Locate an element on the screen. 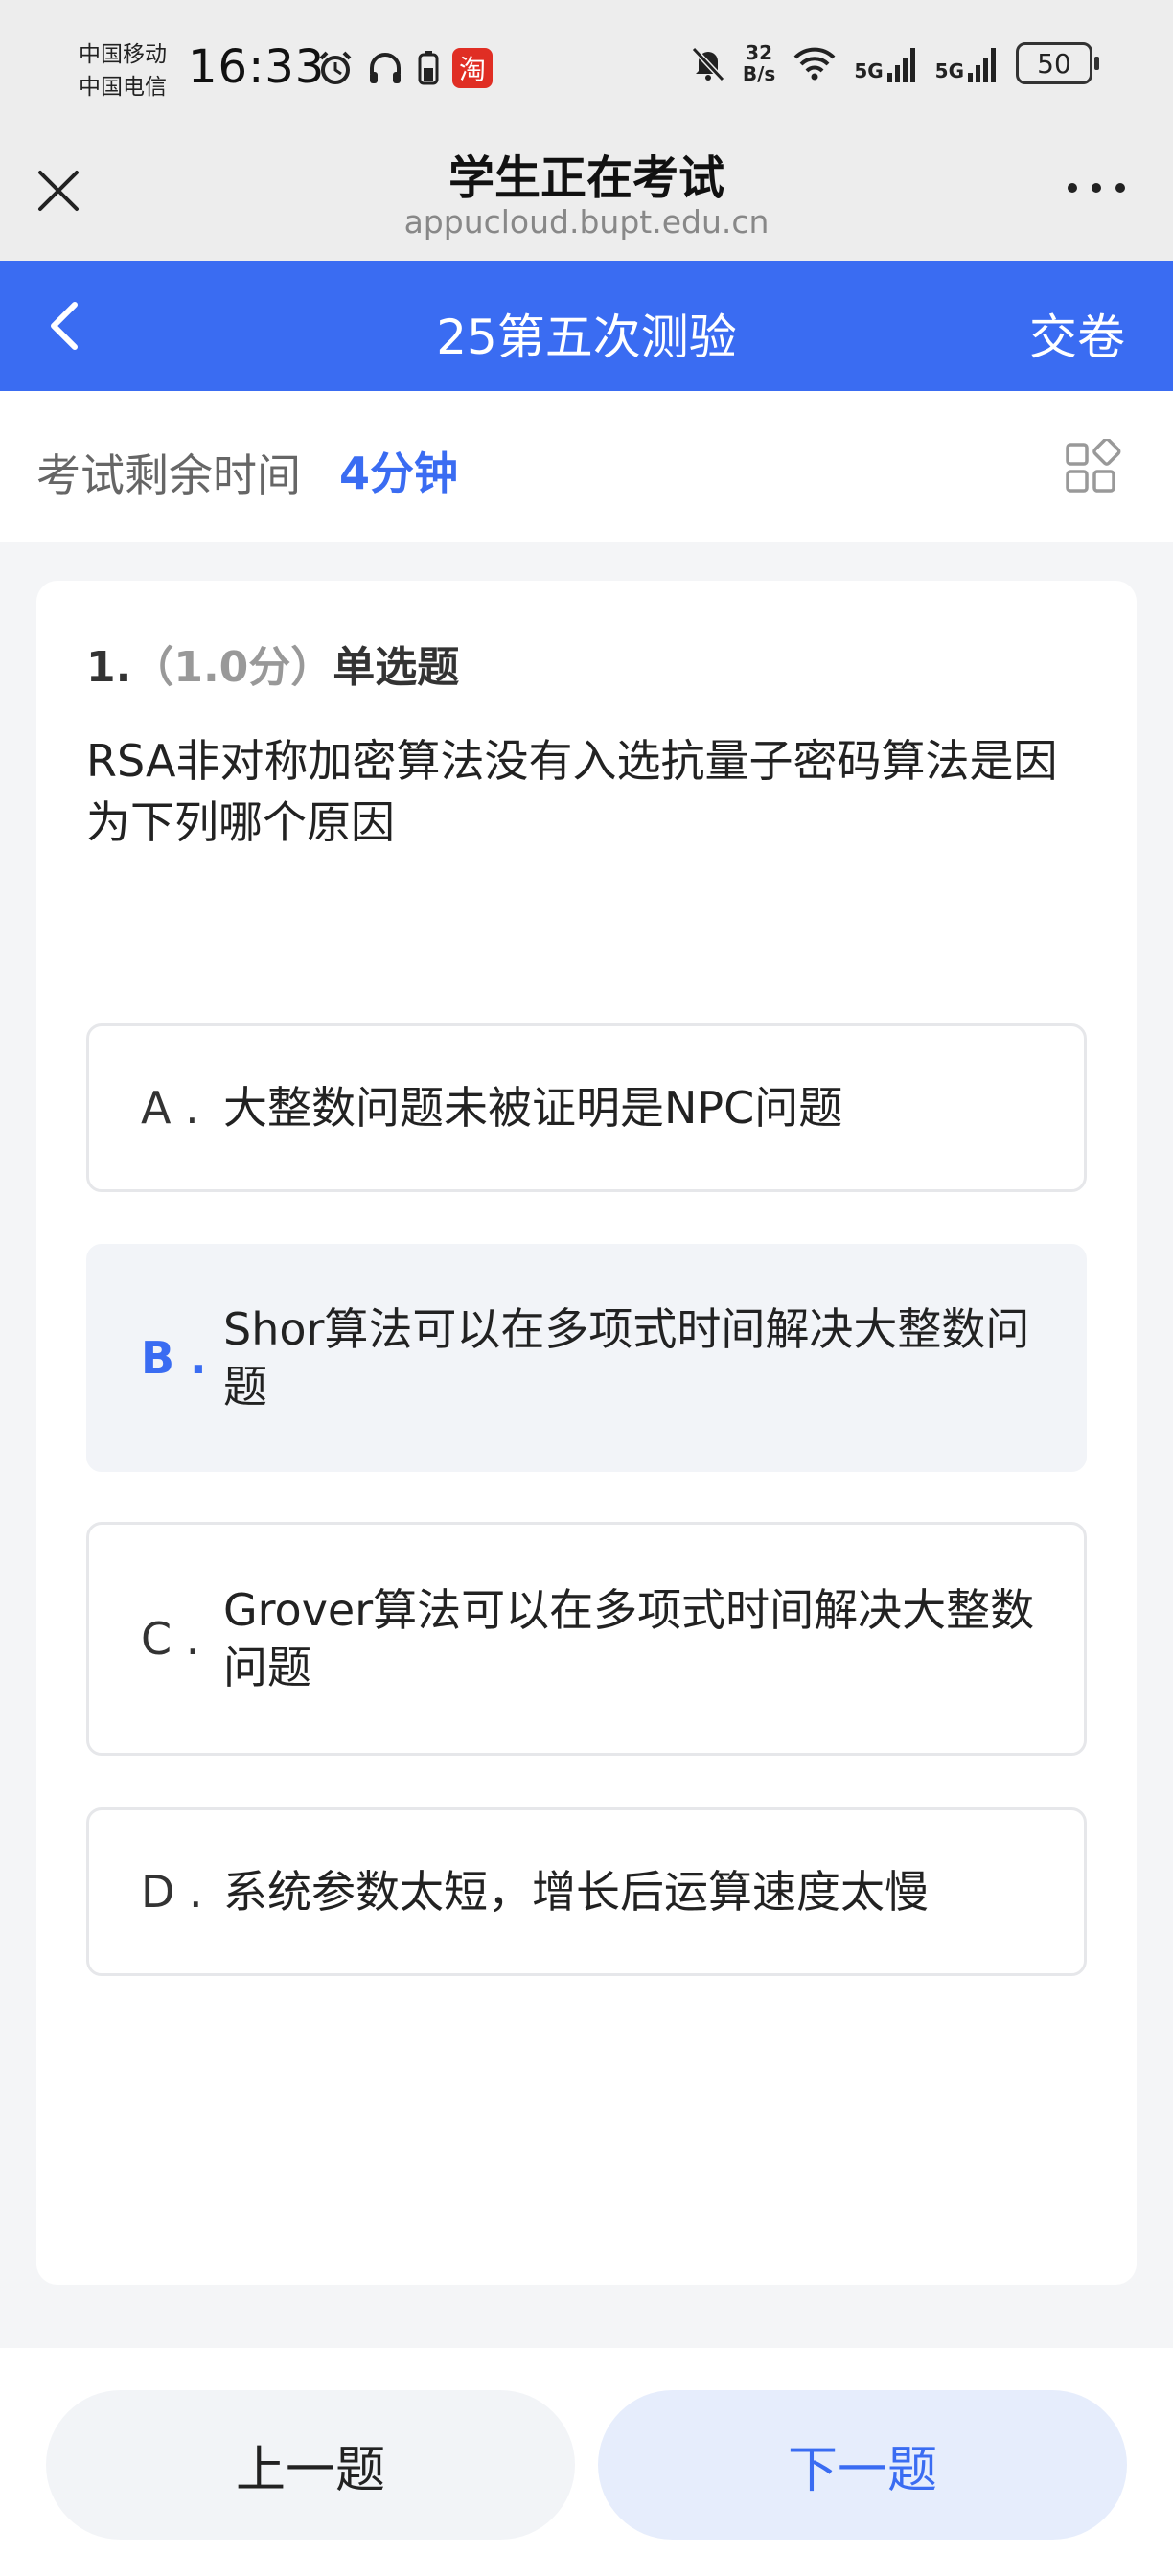  carrier-1: 中国移动 is located at coordinates (123, 54).